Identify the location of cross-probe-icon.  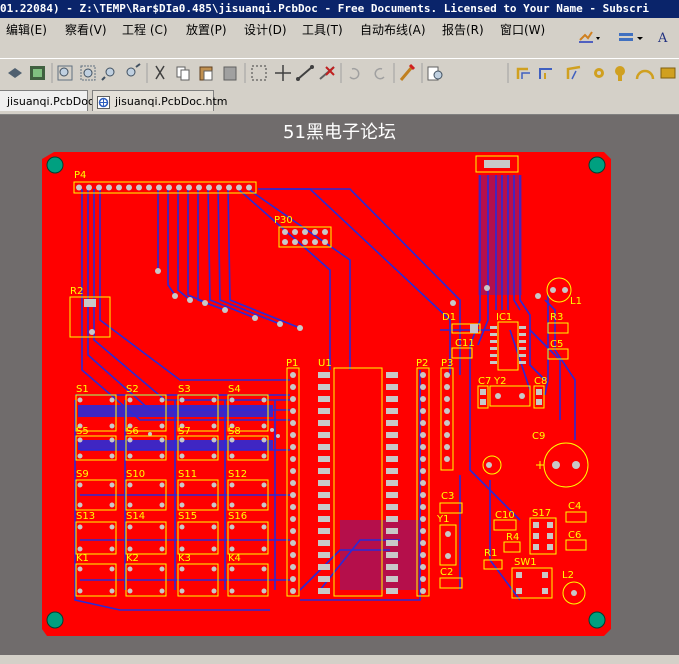
(407, 72).